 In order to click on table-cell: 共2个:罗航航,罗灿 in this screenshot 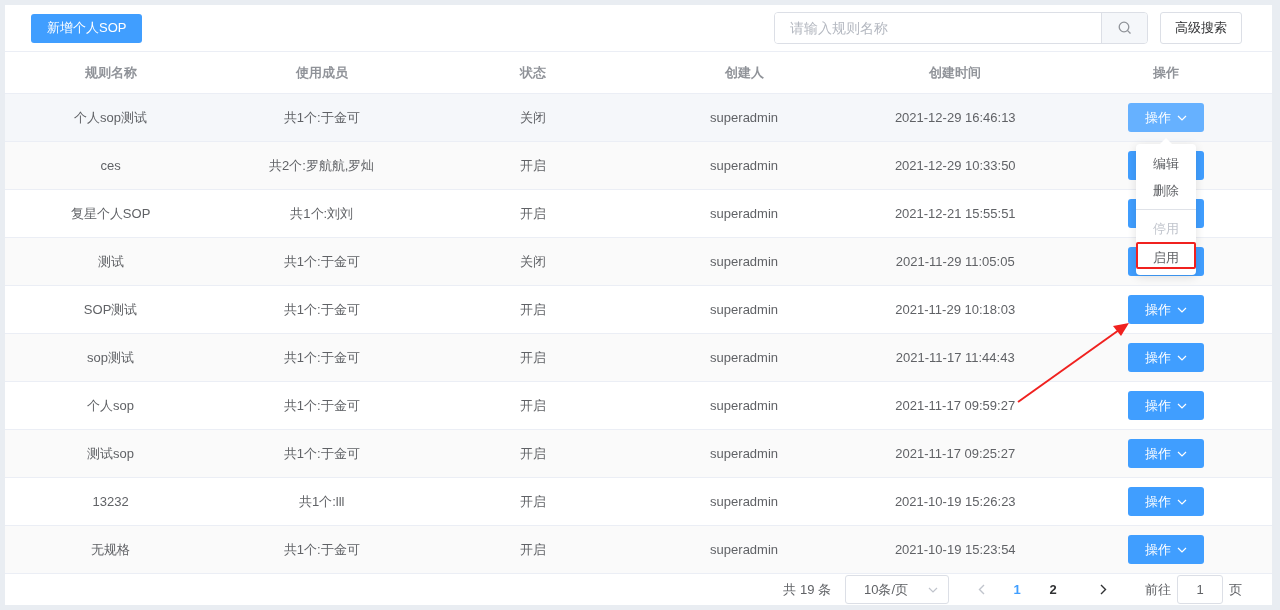, I will do `click(322, 165)`.